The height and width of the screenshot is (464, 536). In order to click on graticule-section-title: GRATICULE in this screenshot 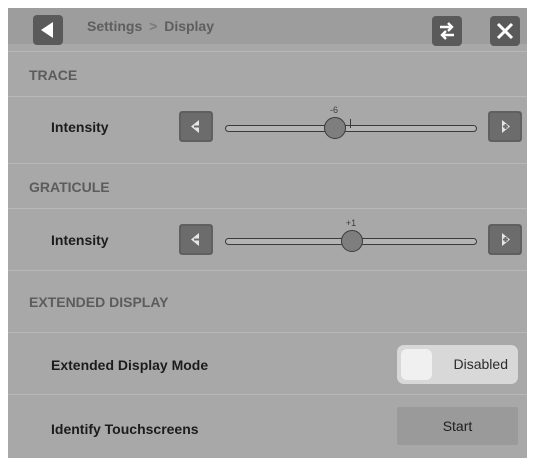, I will do `click(69, 187)`.